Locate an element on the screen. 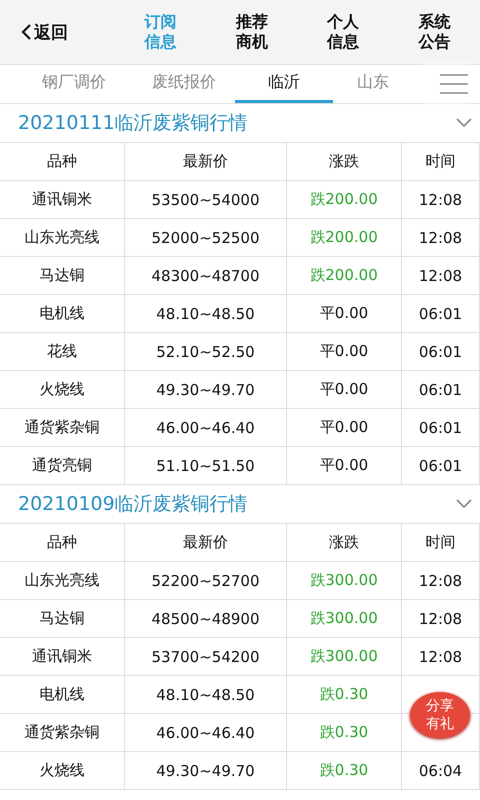 This screenshot has height=800, width=480. nav-tab: 系统公告 is located at coordinates (434, 32).